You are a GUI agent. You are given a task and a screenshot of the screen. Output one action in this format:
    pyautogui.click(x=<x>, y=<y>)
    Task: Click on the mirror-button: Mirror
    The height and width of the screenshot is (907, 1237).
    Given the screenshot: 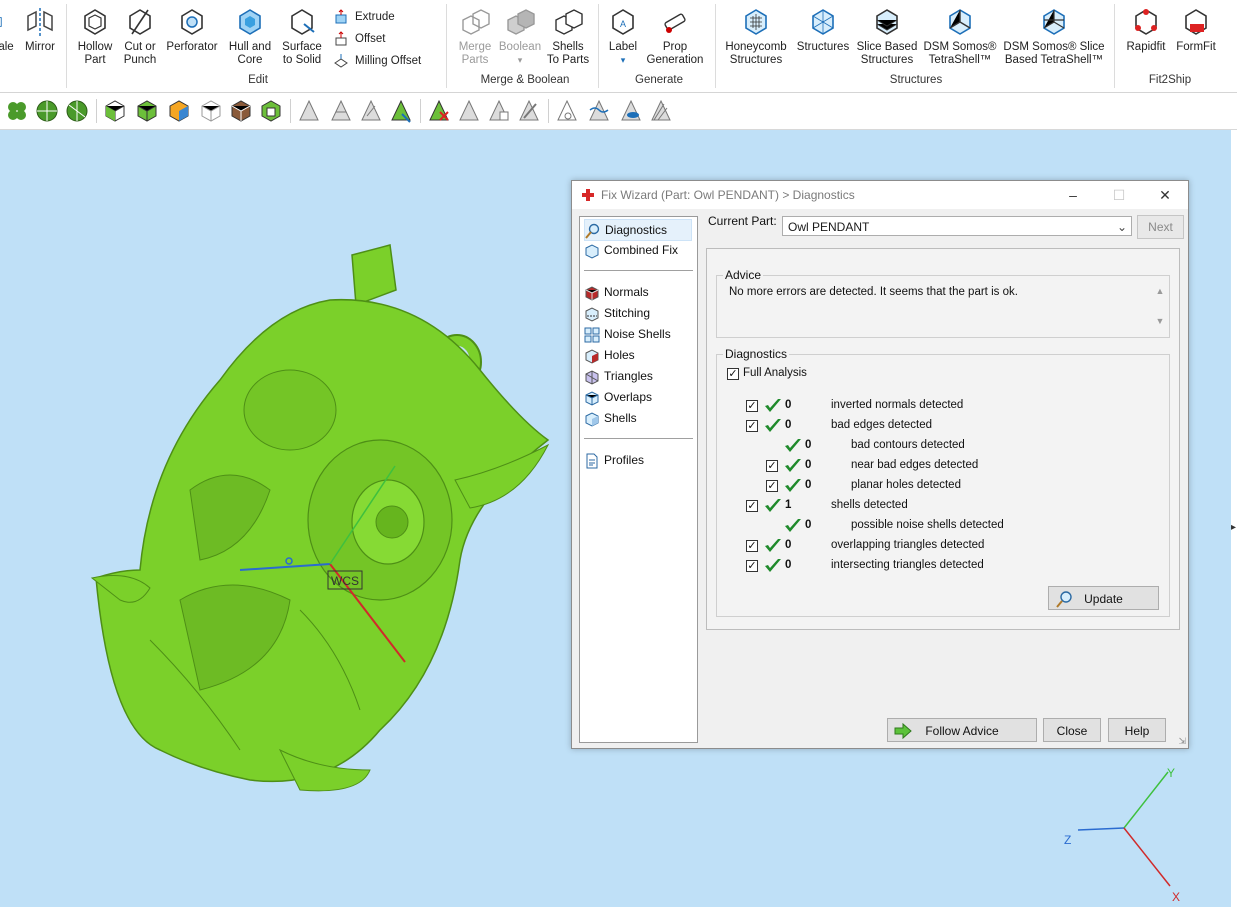 What is the action you would take?
    pyautogui.click(x=40, y=30)
    